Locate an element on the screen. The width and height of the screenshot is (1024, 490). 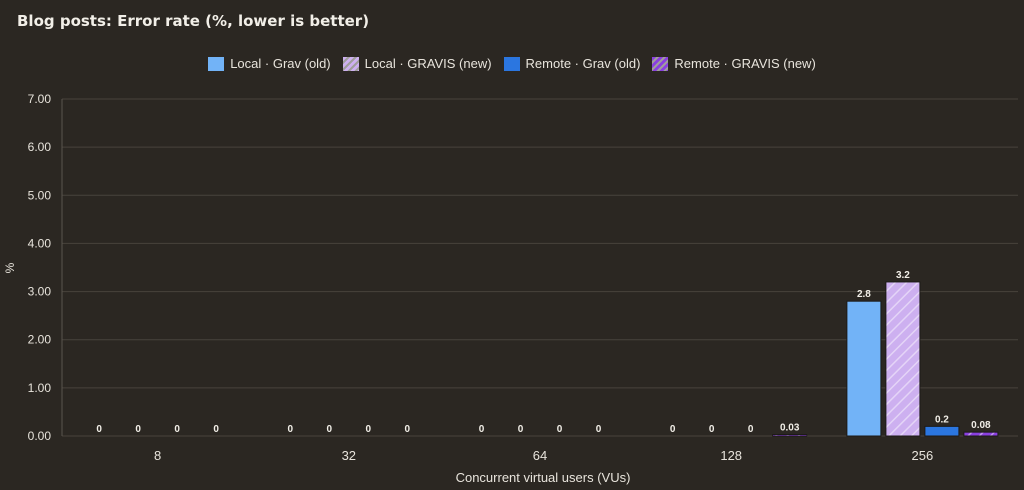
y-tick-label: 5.00 is located at coordinates (40, 195).